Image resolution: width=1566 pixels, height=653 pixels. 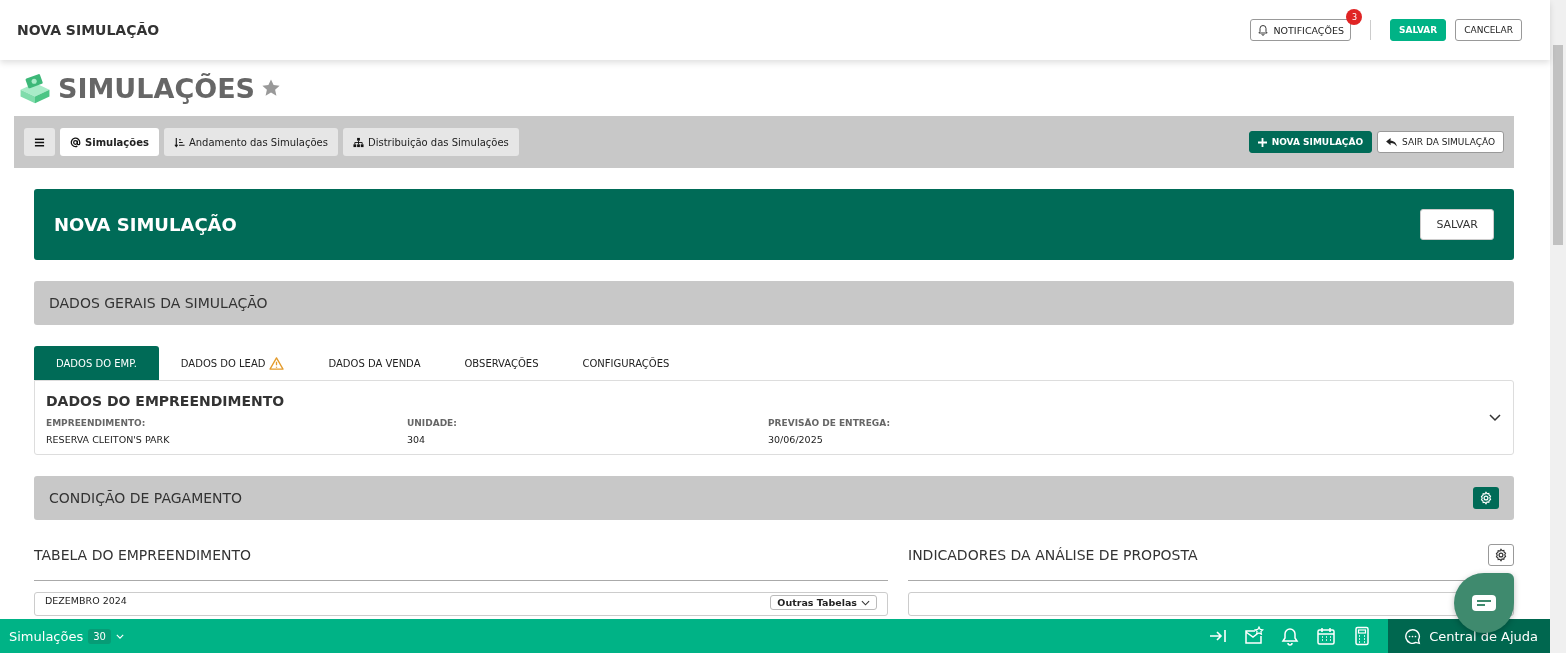 What do you see at coordinates (417, 439) in the screenshot?
I see `field-value: 304` at bounding box center [417, 439].